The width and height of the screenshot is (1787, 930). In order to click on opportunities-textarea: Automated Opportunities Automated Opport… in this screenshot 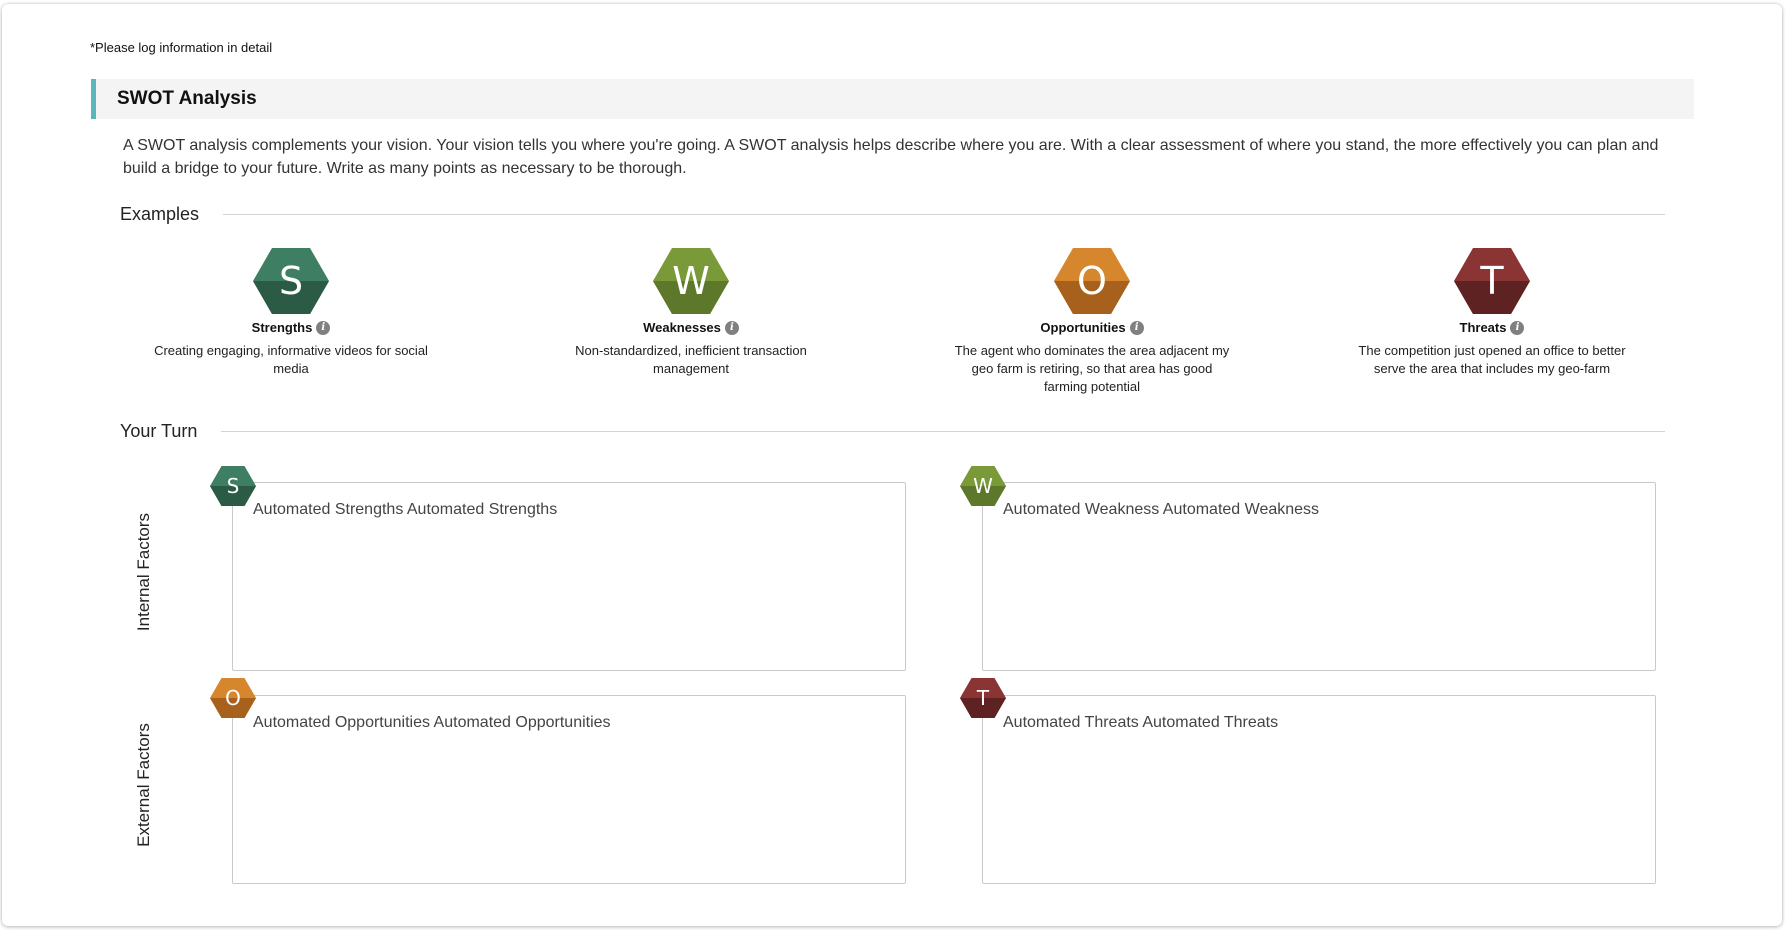, I will do `click(569, 789)`.